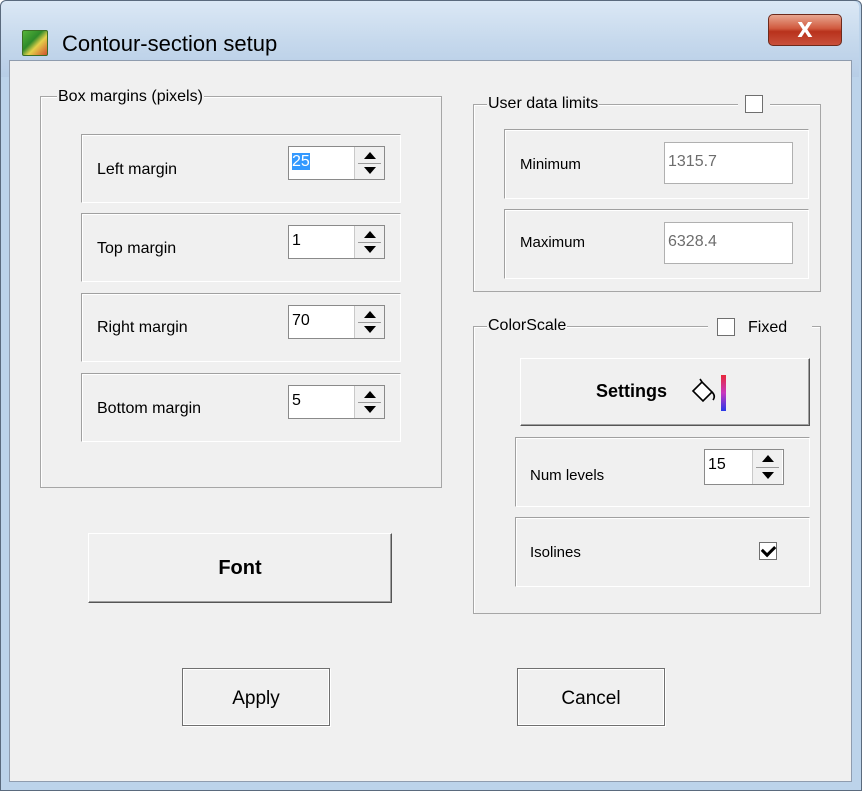 The image size is (862, 791). I want to click on right-margin-label: Right margin, so click(142, 327).